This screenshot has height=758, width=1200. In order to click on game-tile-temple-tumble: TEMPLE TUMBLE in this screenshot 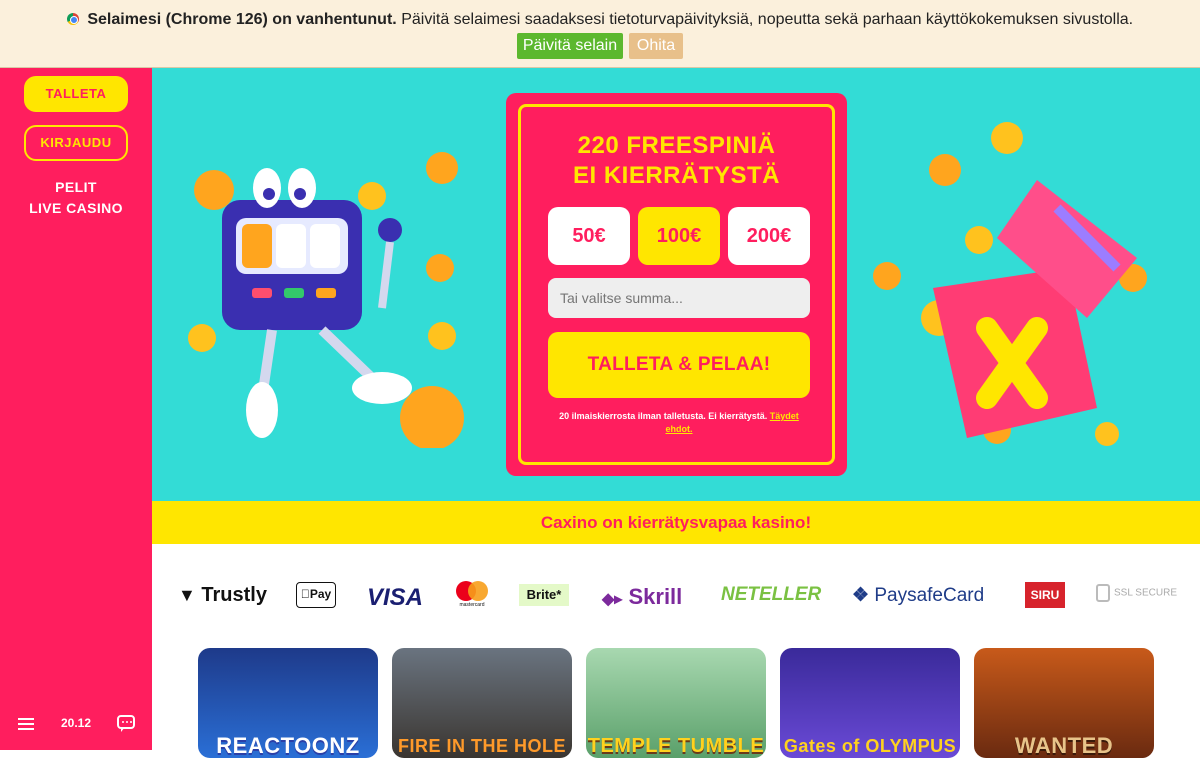, I will do `click(676, 703)`.